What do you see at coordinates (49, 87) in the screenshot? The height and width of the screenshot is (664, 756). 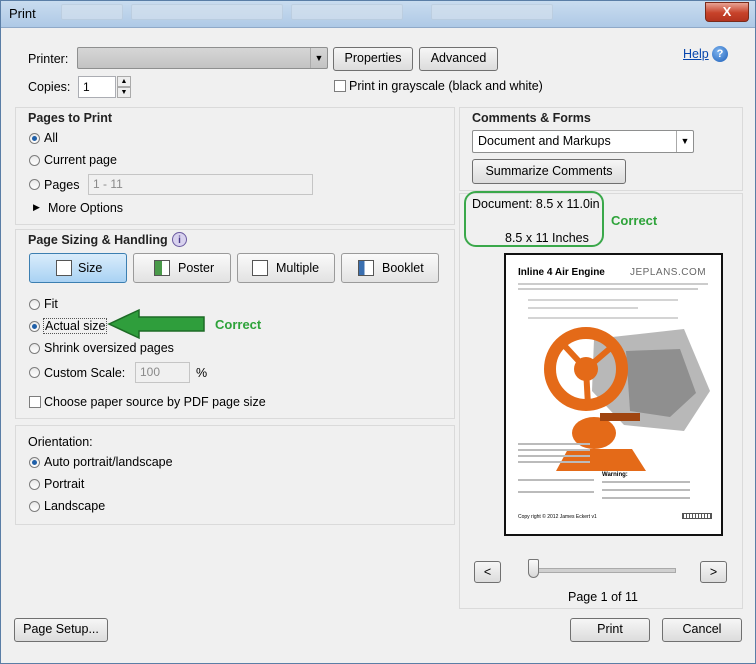 I see `copies-label: Copies:` at bounding box center [49, 87].